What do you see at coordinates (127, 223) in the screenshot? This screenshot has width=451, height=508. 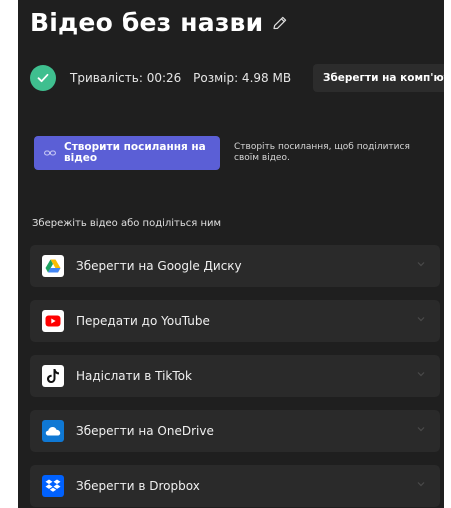 I see `share-section-label: Збережіть відео або поділіться ним` at bounding box center [127, 223].